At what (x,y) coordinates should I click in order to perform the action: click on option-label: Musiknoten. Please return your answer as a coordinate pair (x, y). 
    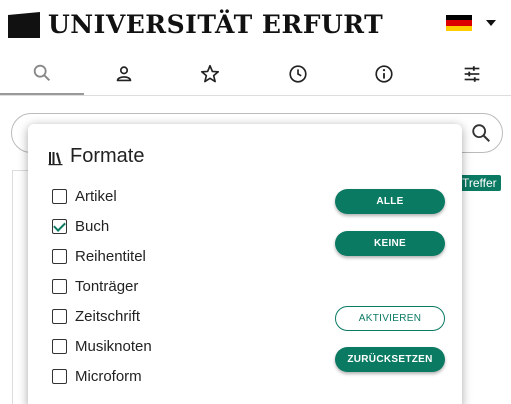
    Looking at the image, I should click on (113, 346).